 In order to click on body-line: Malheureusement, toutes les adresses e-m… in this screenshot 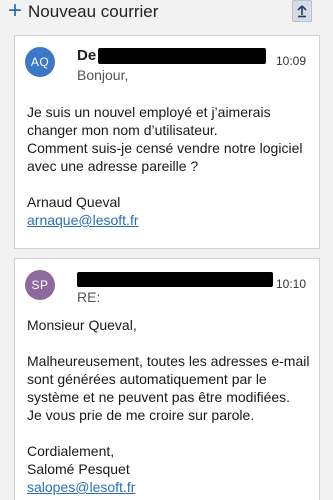, I will do `click(168, 361)`.